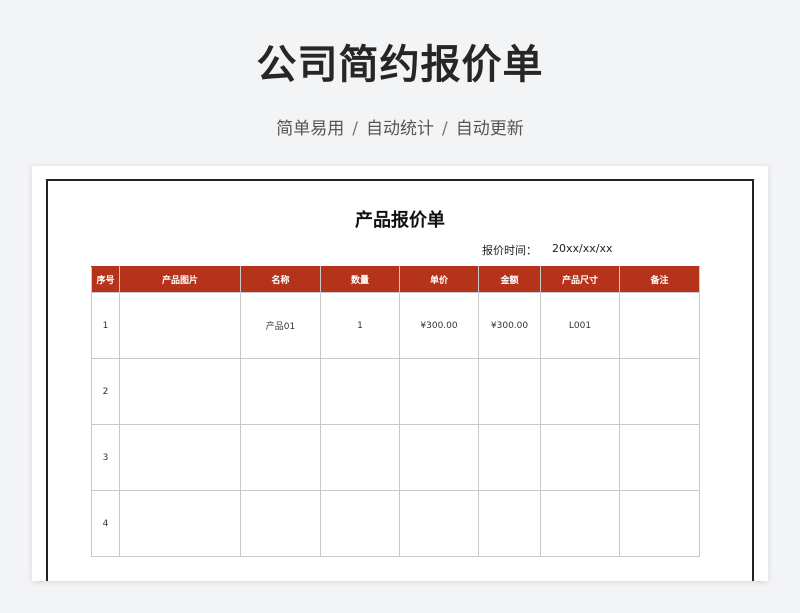 The height and width of the screenshot is (613, 800). What do you see at coordinates (105, 457) in the screenshot?
I see `cell-no: 3` at bounding box center [105, 457].